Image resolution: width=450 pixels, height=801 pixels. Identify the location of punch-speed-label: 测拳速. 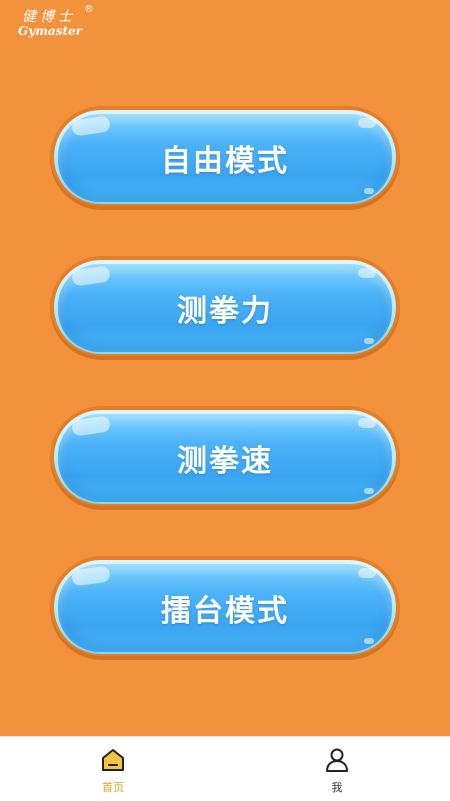
(225, 461).